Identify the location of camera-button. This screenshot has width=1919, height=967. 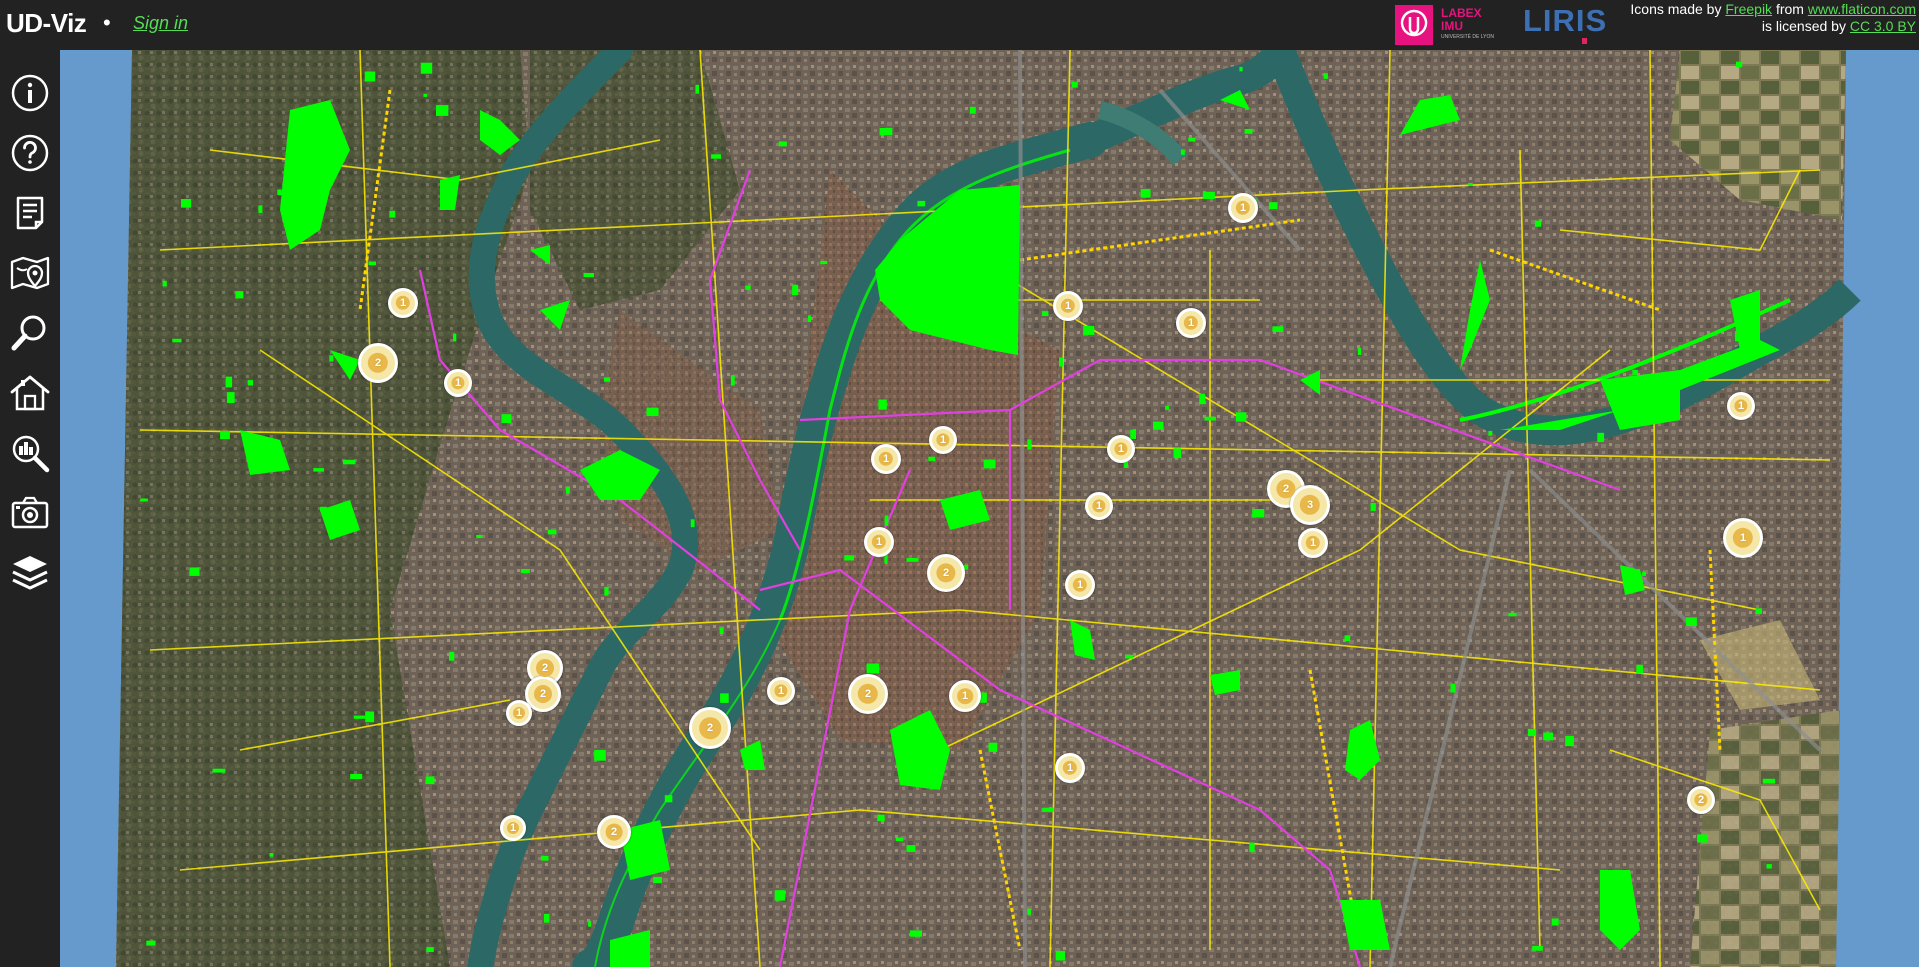
(30, 513).